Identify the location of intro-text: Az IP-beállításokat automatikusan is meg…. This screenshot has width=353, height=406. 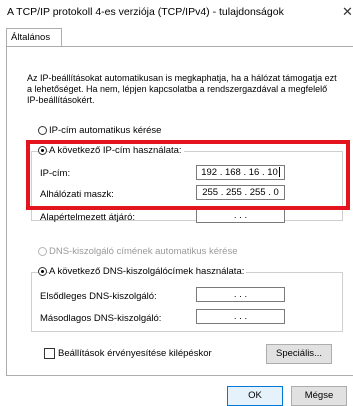
(182, 89).